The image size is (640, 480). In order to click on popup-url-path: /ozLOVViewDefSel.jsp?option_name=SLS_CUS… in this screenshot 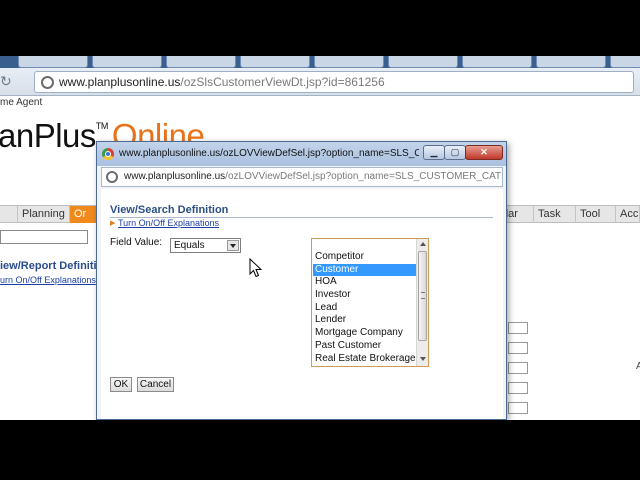, I will do `click(363, 176)`.